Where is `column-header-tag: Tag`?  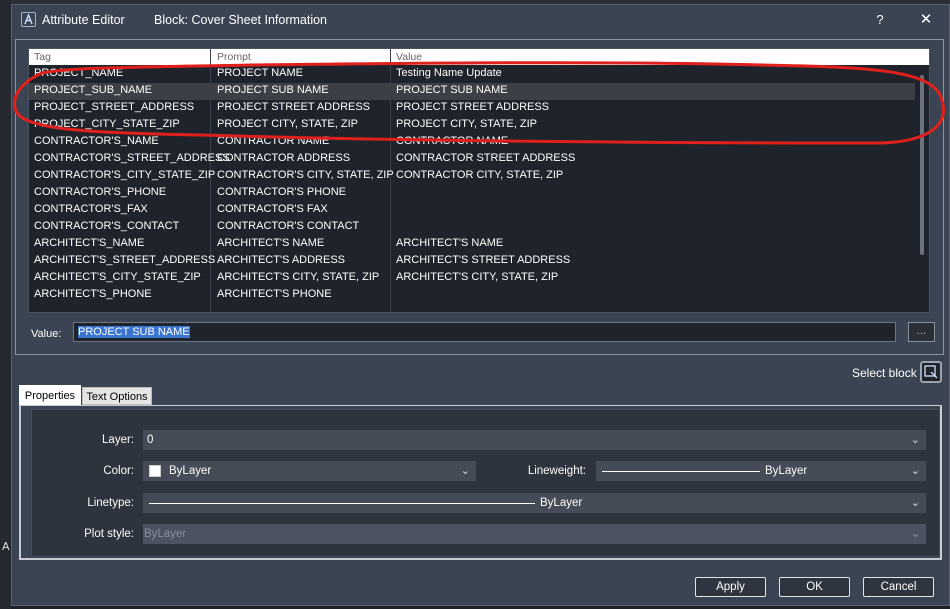
column-header-tag: Tag is located at coordinates (42, 57).